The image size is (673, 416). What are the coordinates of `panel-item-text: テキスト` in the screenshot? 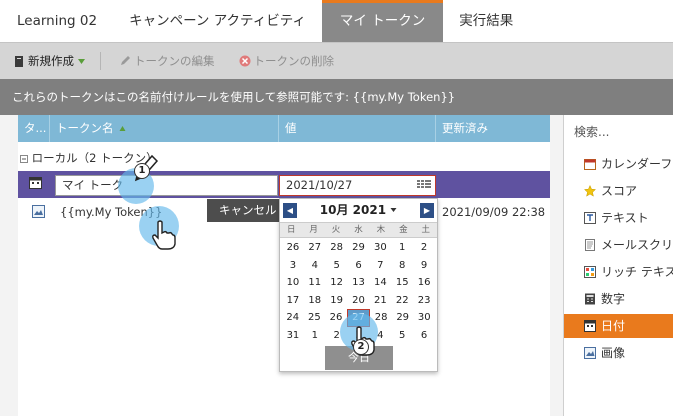 It's located at (618, 218).